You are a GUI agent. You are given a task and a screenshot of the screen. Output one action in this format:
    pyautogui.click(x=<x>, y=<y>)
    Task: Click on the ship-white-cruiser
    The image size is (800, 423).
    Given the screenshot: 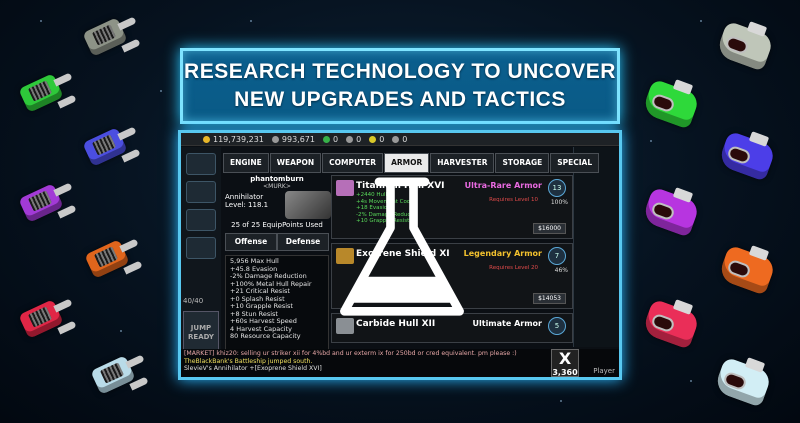 What is the action you would take?
    pyautogui.click(x=744, y=382)
    